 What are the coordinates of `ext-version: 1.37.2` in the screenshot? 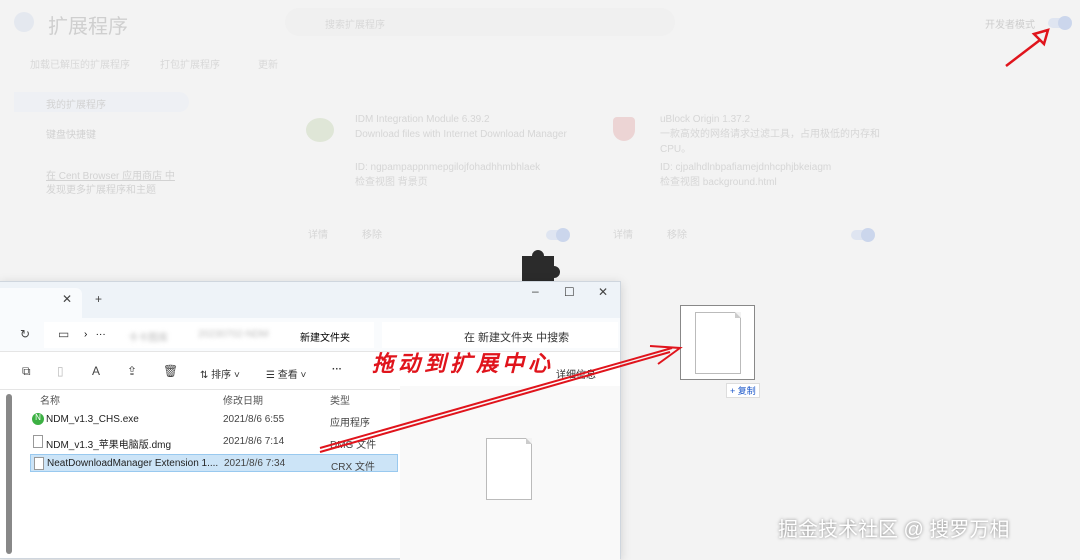 It's located at (736, 119).